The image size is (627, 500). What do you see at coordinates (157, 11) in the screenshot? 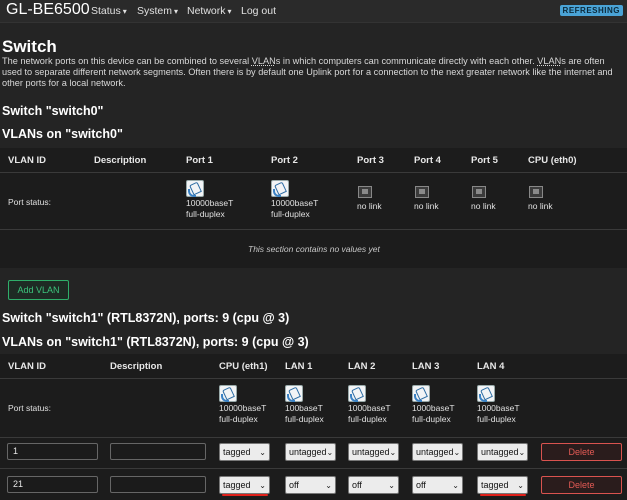
I see `menu-system: System ▾` at bounding box center [157, 11].